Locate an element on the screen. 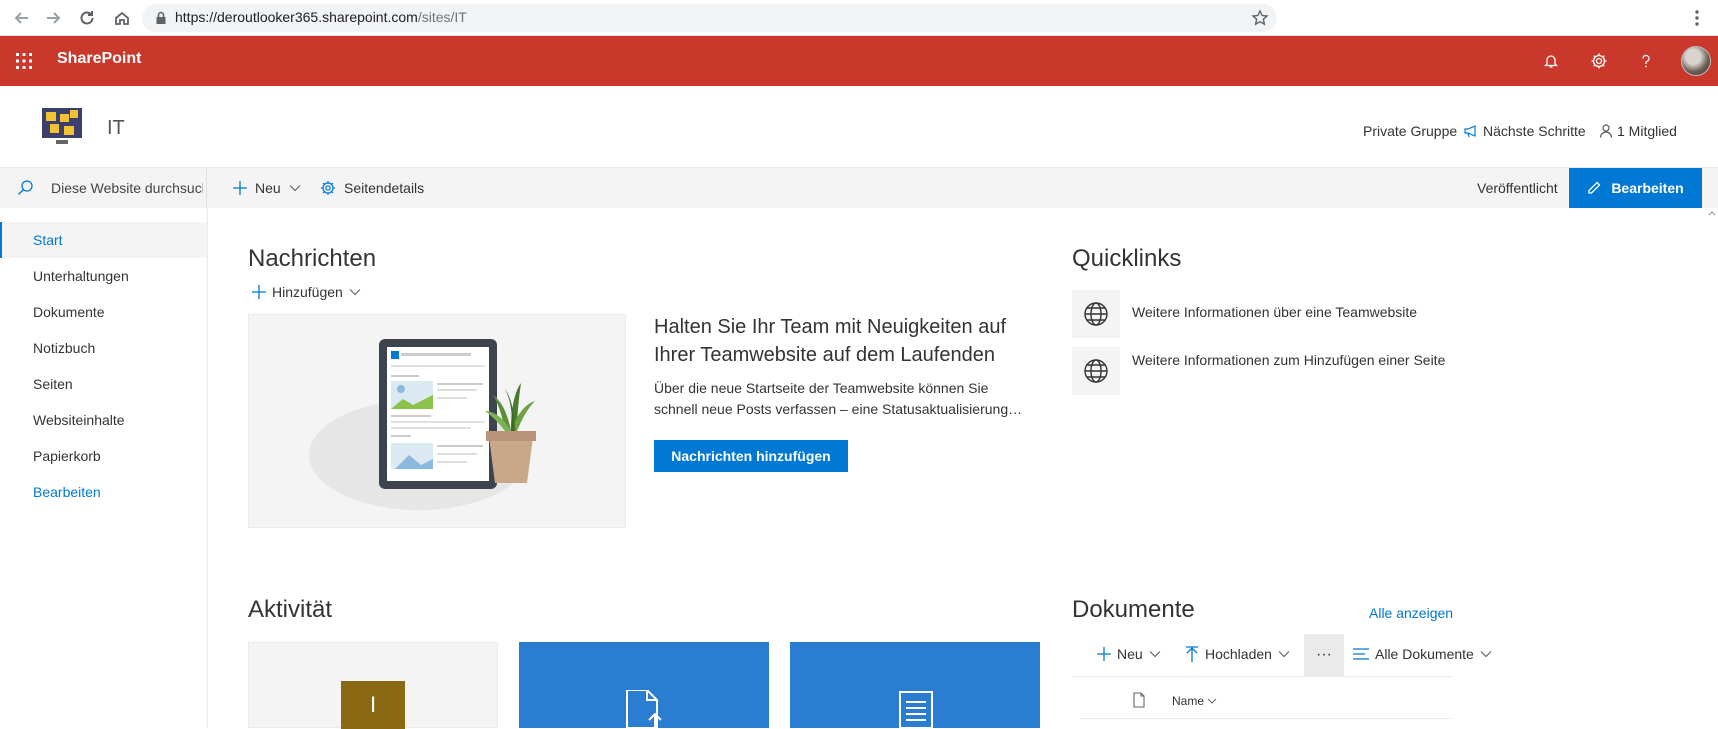 The width and height of the screenshot is (1718, 729). nav-edit-link: Bearbeiten is located at coordinates (67, 492).